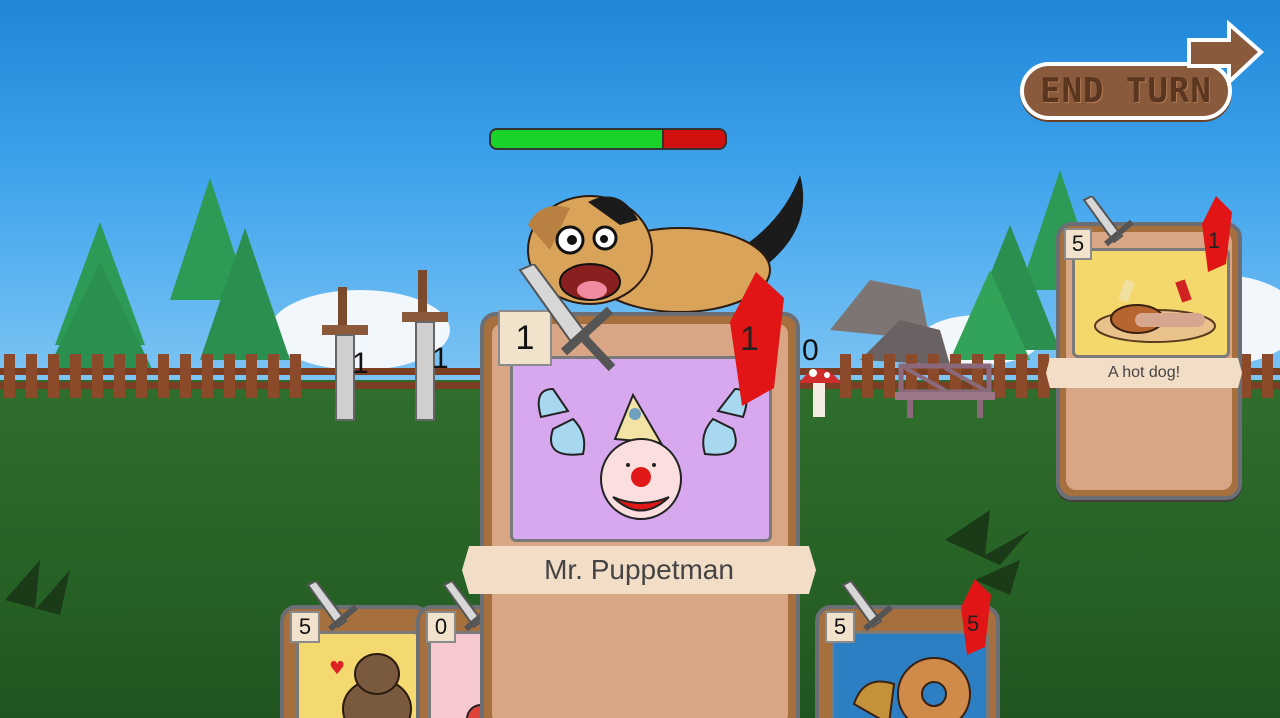 This screenshot has width=1280, height=718. I want to click on arrow-right-icon, so click(1225, 53).